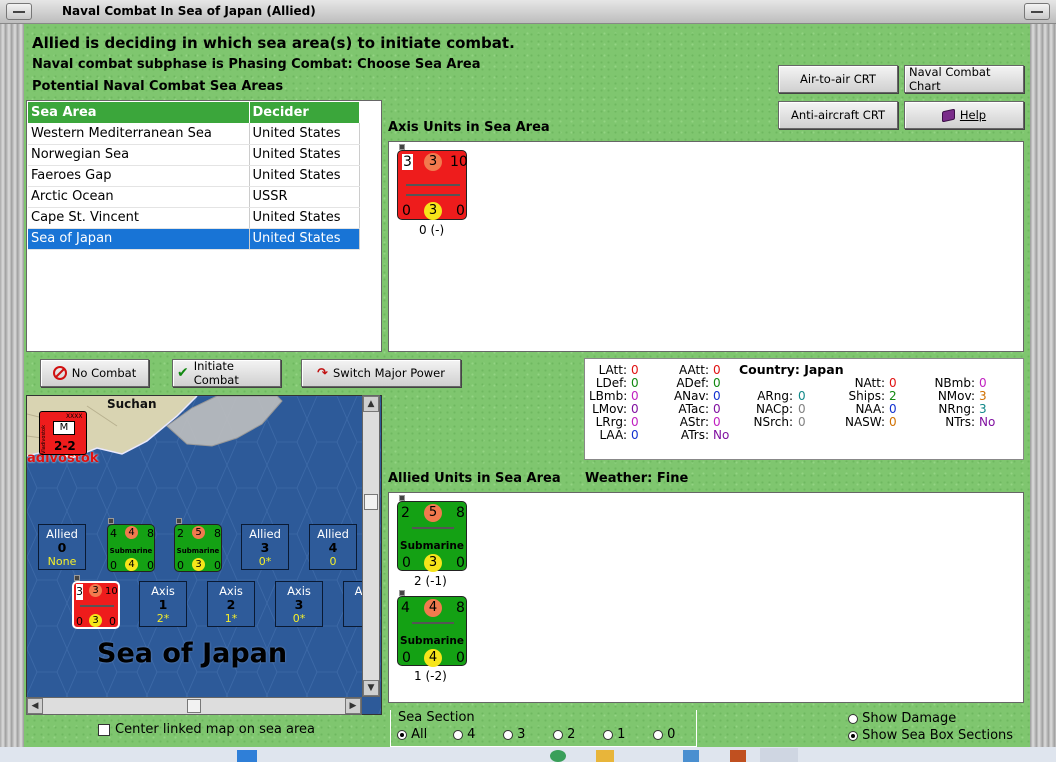 The image size is (1056, 762). What do you see at coordinates (194, 176) in the screenshot?
I see `table-row: Faeroes Gap United States` at bounding box center [194, 176].